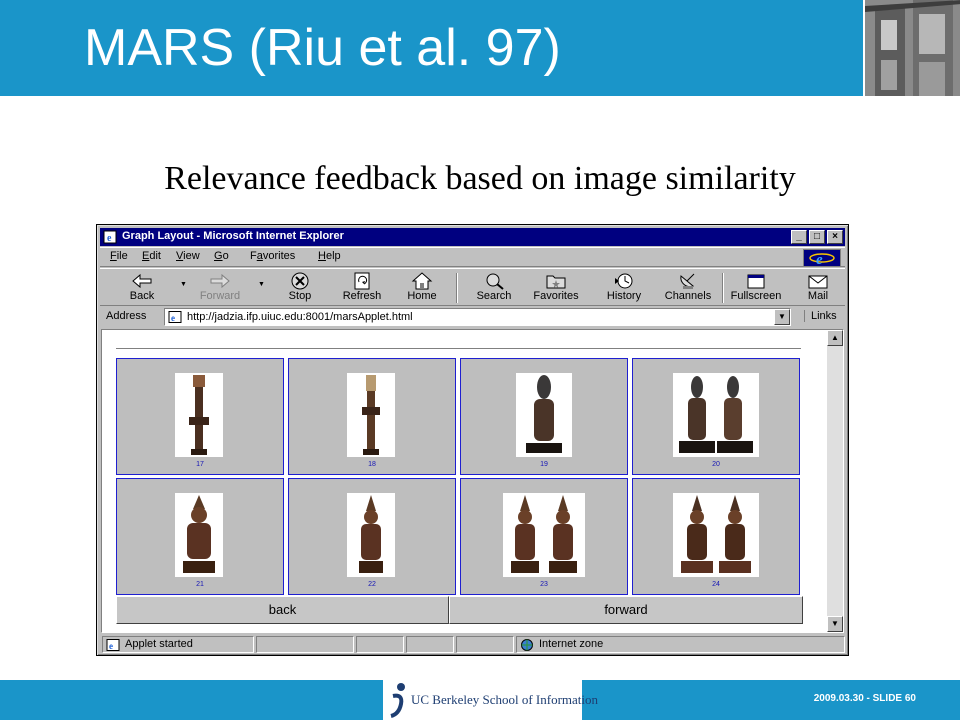 The height and width of the screenshot is (720, 960). I want to click on result-tile: 19, so click(544, 416).